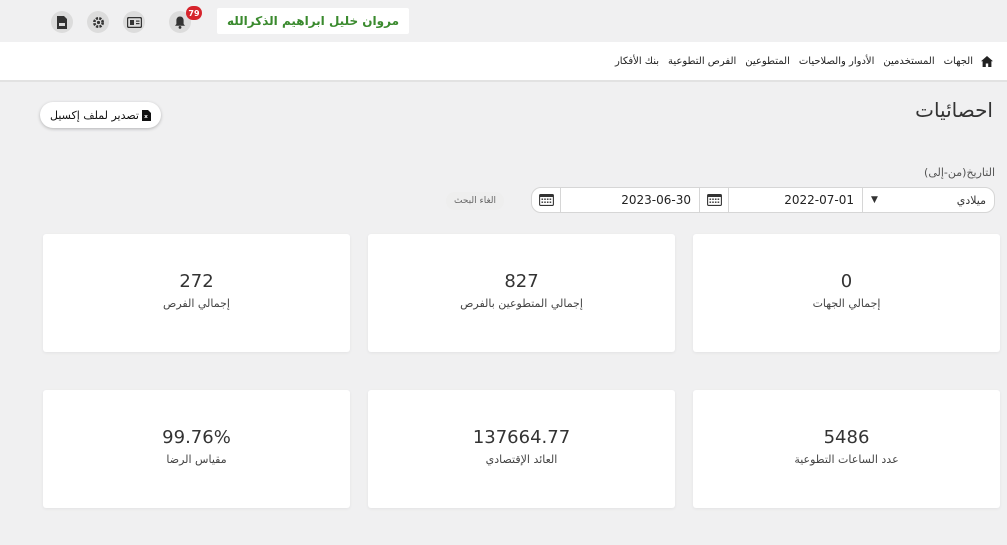  Describe the element at coordinates (954, 110) in the screenshot. I see `page-title: احصائيات` at that location.